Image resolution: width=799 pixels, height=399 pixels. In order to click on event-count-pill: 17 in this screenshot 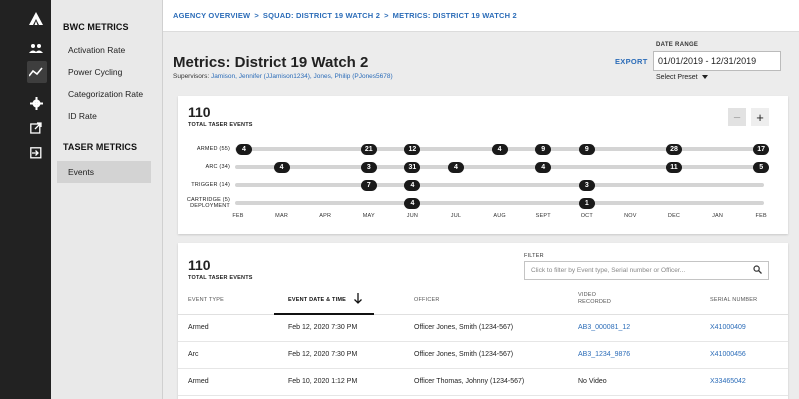, I will do `click(761, 149)`.